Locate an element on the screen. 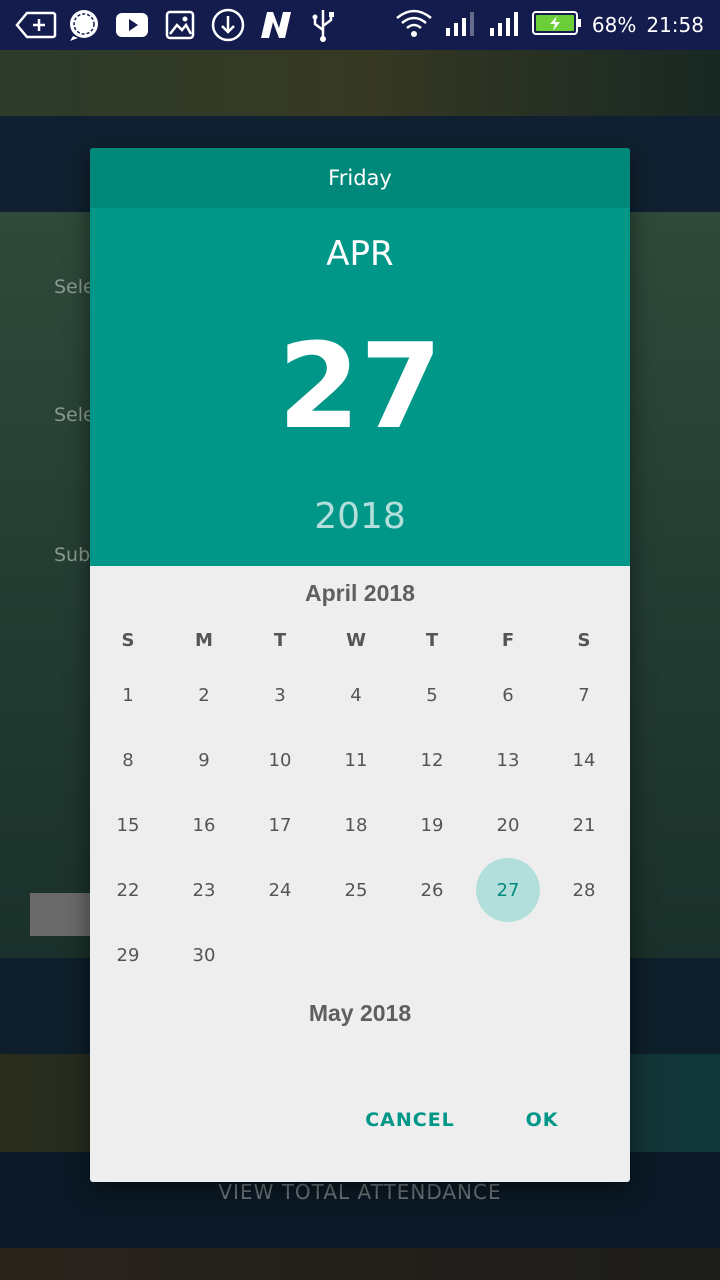 This screenshot has height=1280, width=720. calendar-day-label: 28 is located at coordinates (584, 890).